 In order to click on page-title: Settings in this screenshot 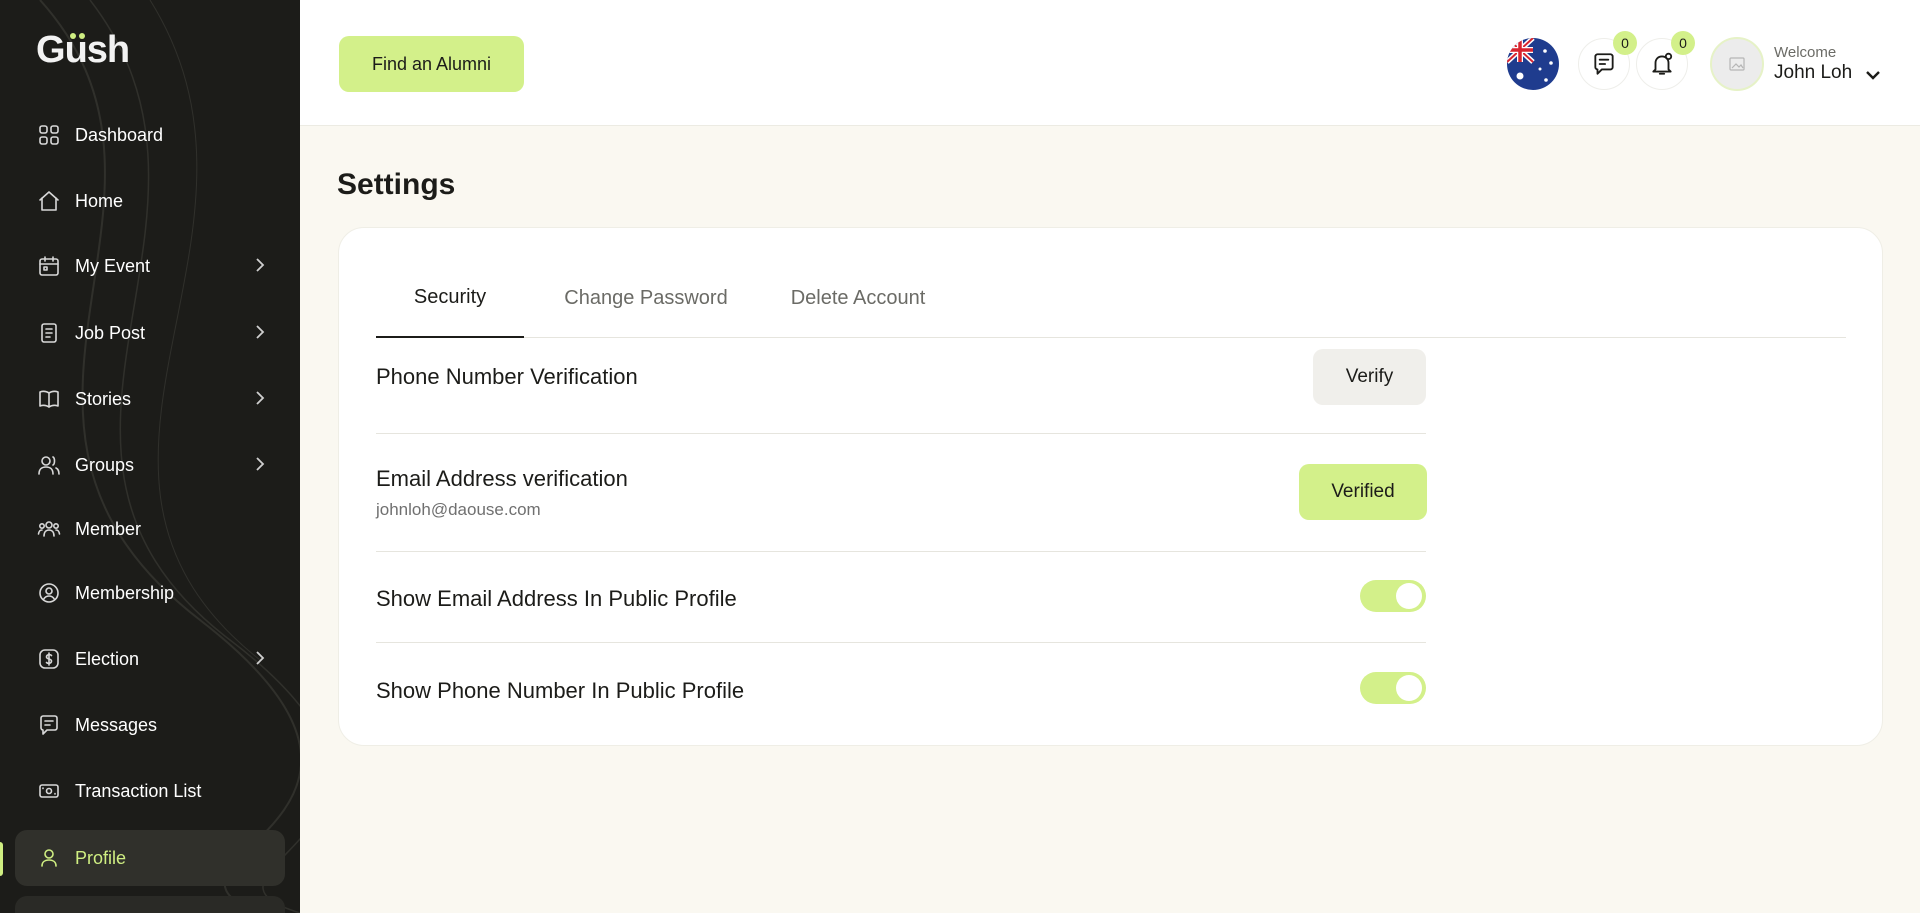, I will do `click(396, 184)`.